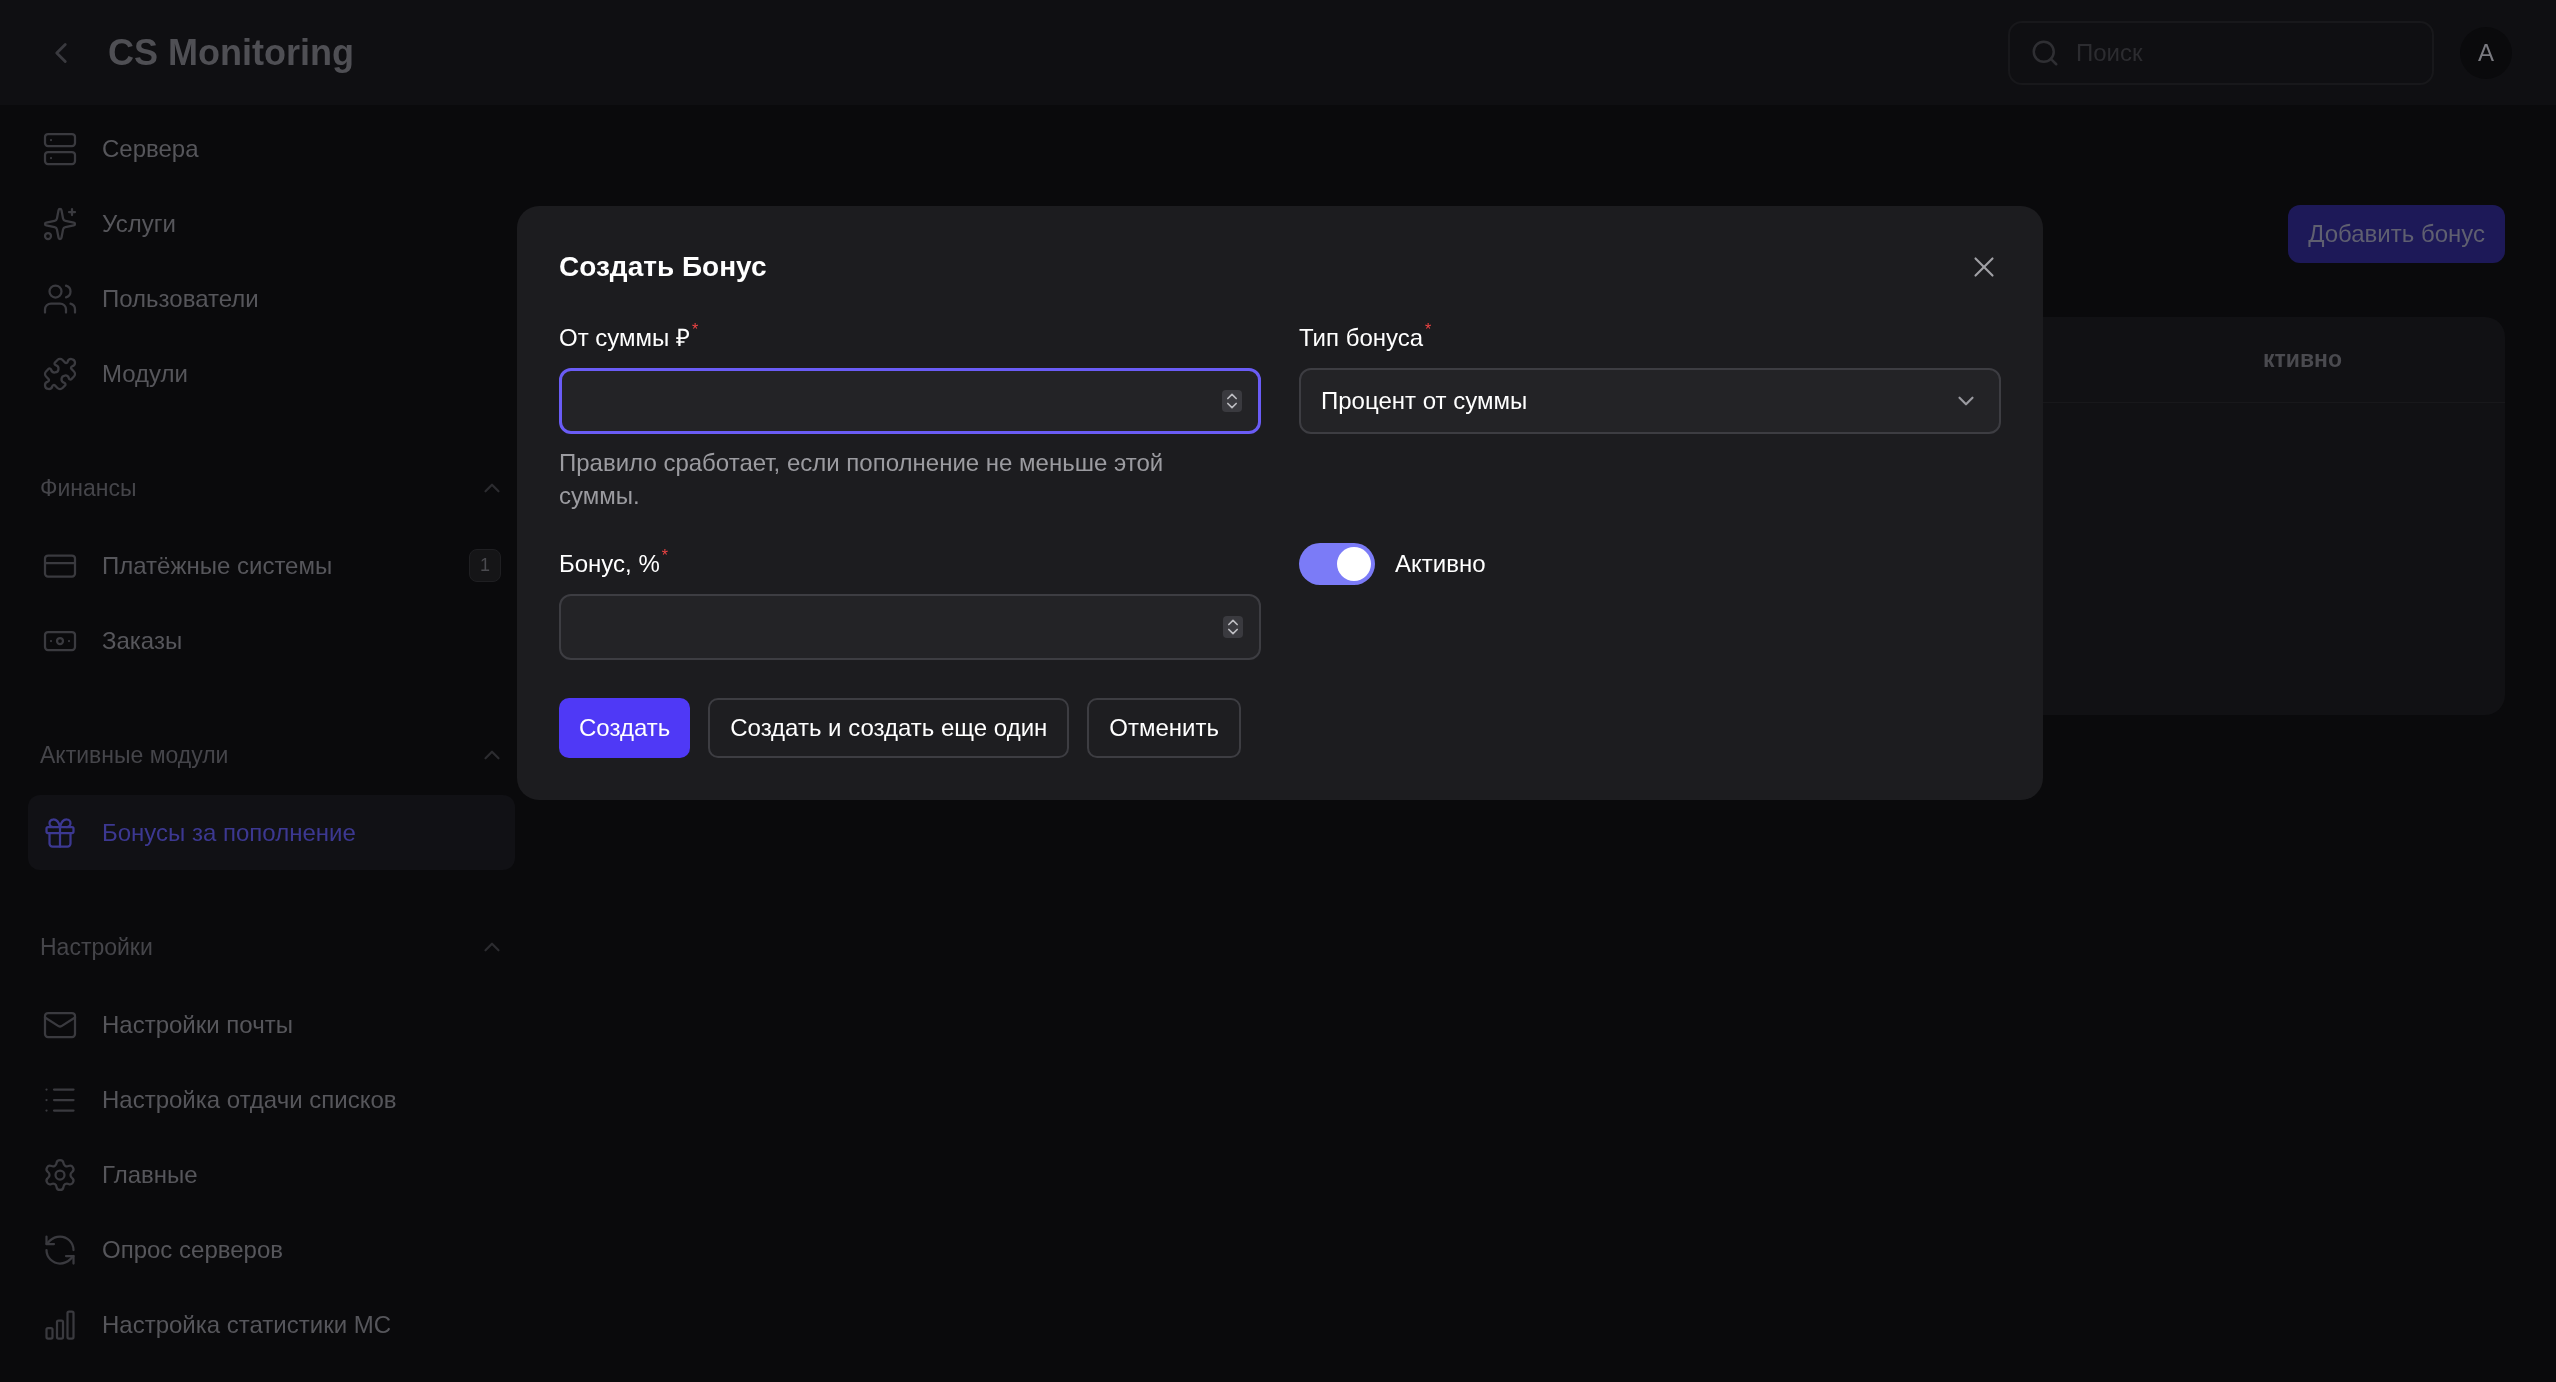  I want to click on sidebar-item: Опрос серверов, so click(271, 1249).